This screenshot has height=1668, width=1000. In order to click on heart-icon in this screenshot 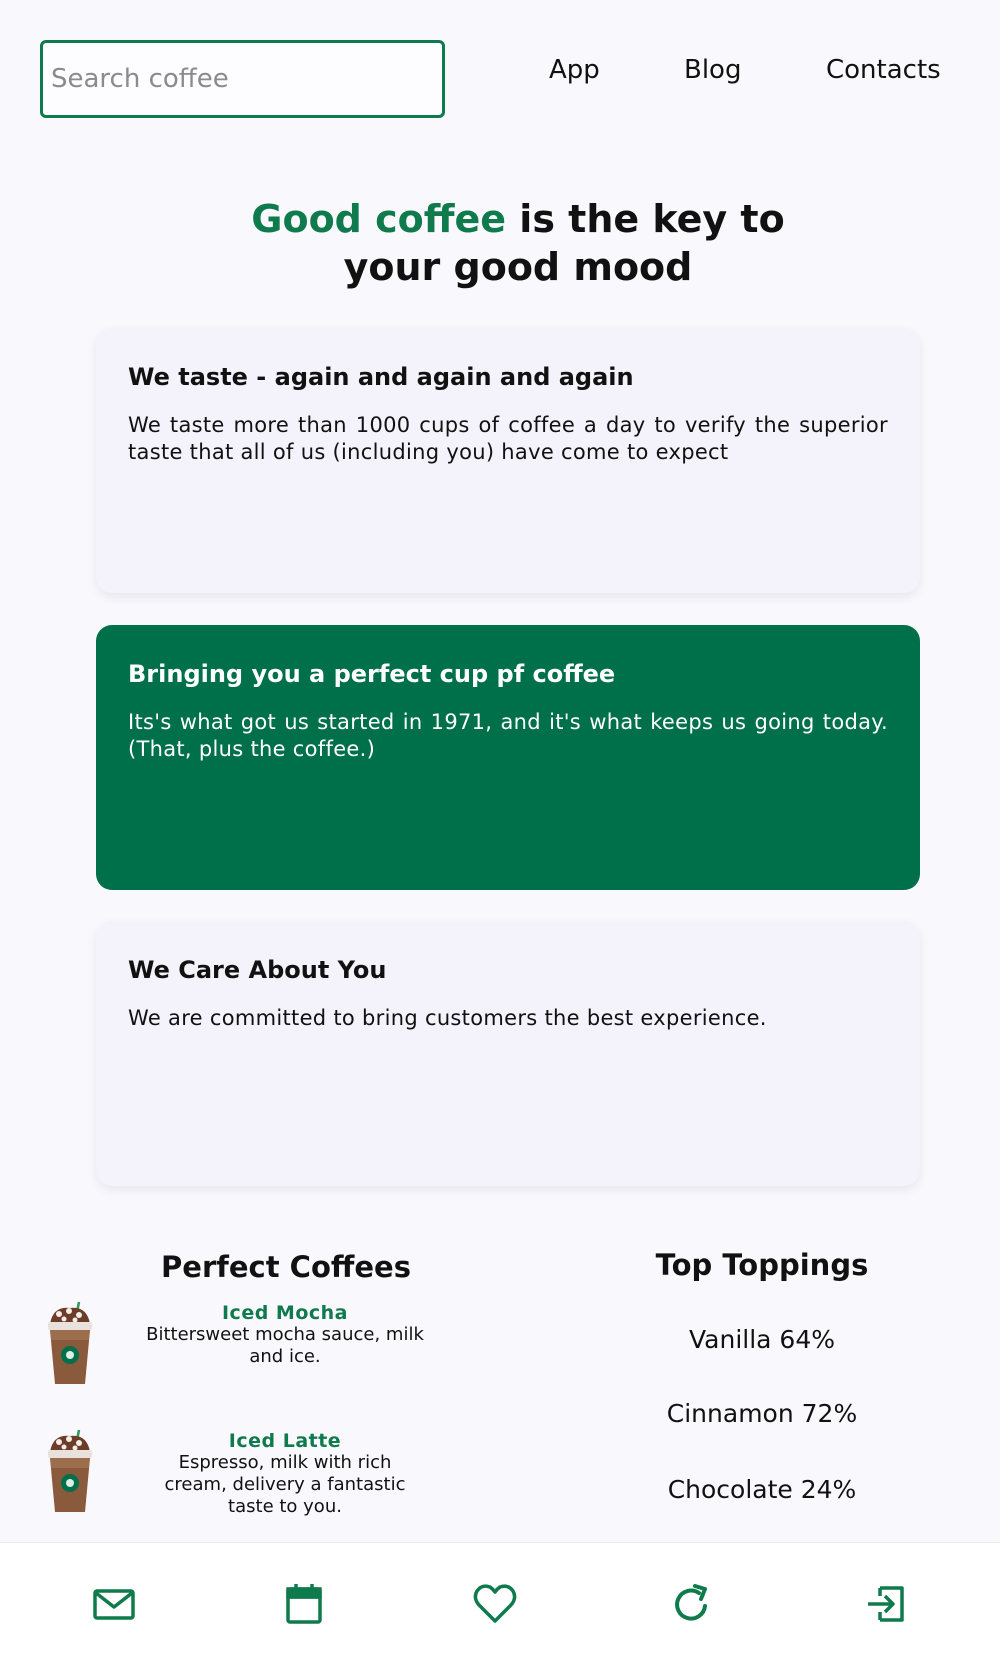, I will do `click(495, 1603)`.